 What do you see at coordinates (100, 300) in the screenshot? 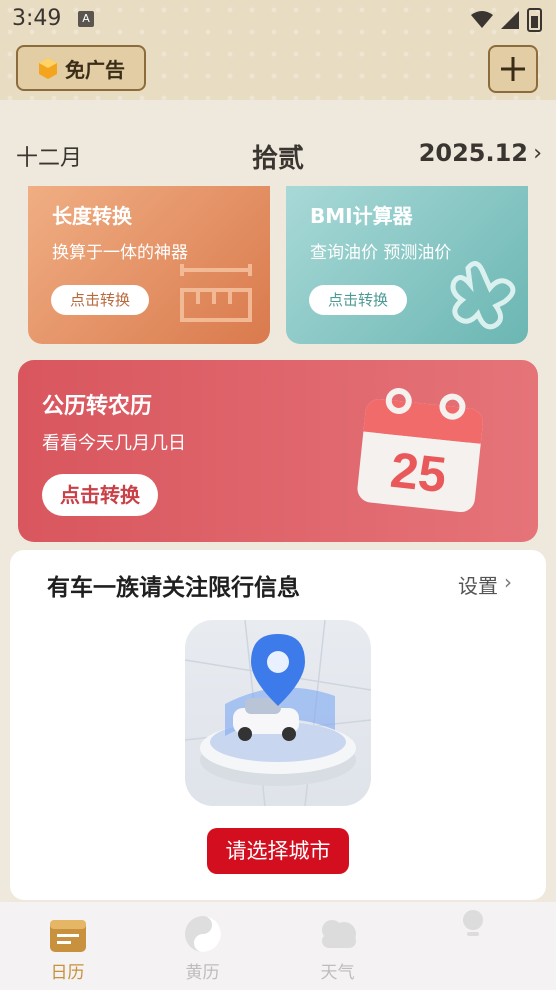
I see `length-convert-button: 点击转换` at bounding box center [100, 300].